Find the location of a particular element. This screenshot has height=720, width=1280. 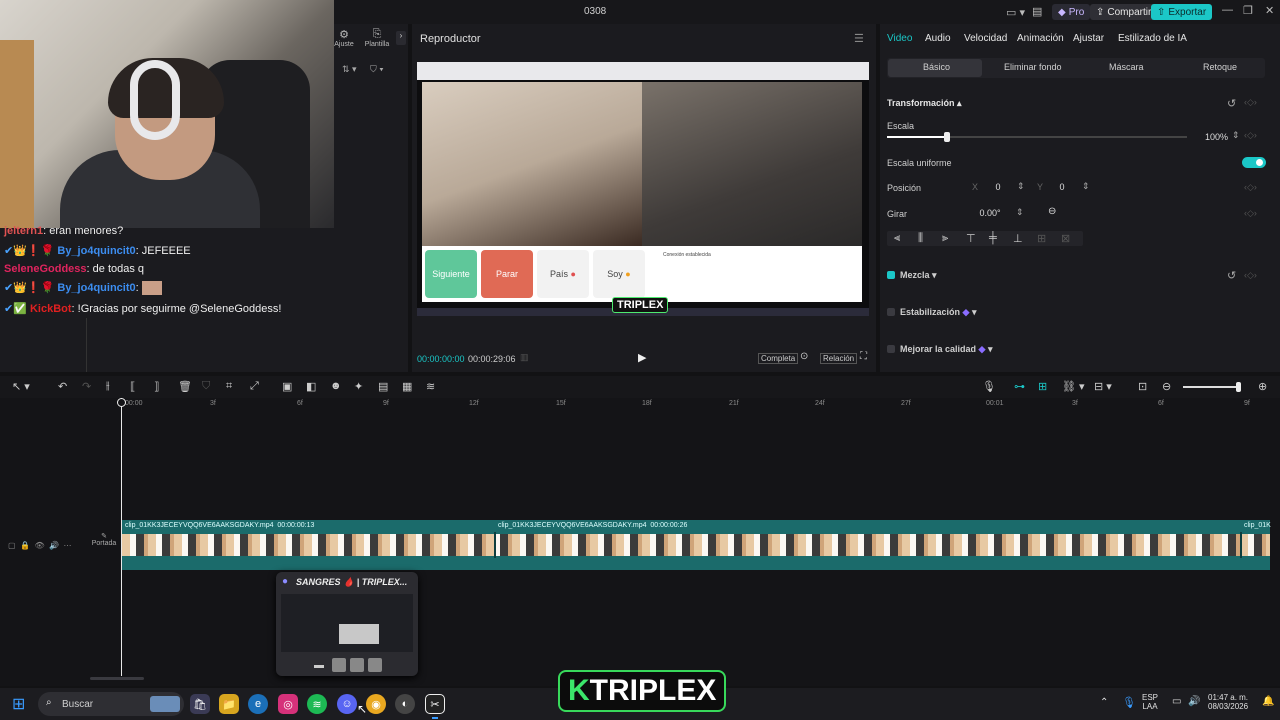

split-right-icon: ⟧ is located at coordinates (156, 386).